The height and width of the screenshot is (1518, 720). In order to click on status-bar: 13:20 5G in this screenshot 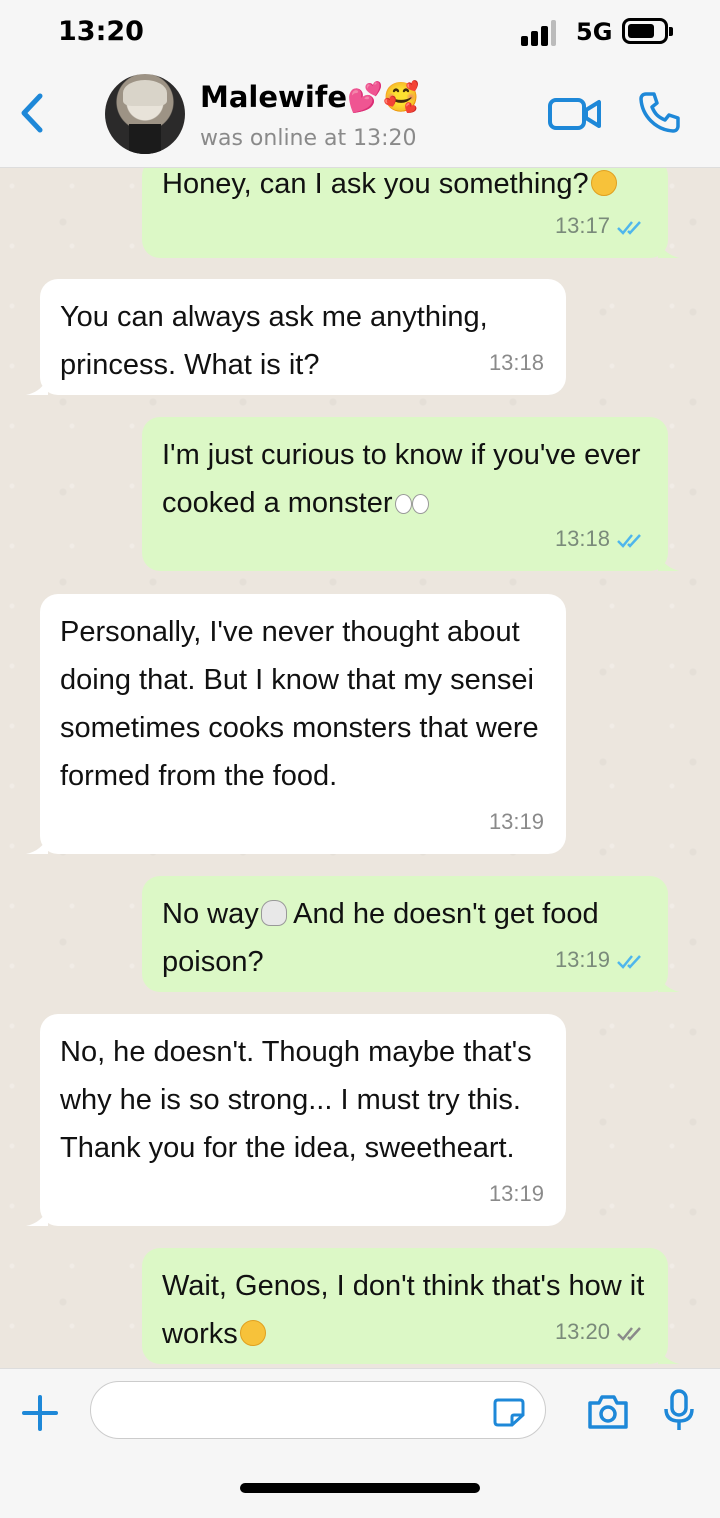, I will do `click(360, 33)`.